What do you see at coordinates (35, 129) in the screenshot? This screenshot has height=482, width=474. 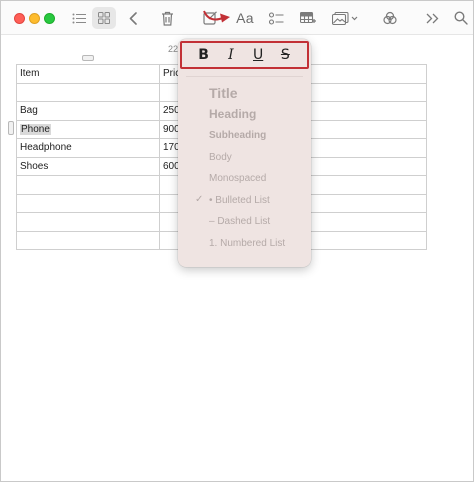 I see `cell-text: Phone` at bounding box center [35, 129].